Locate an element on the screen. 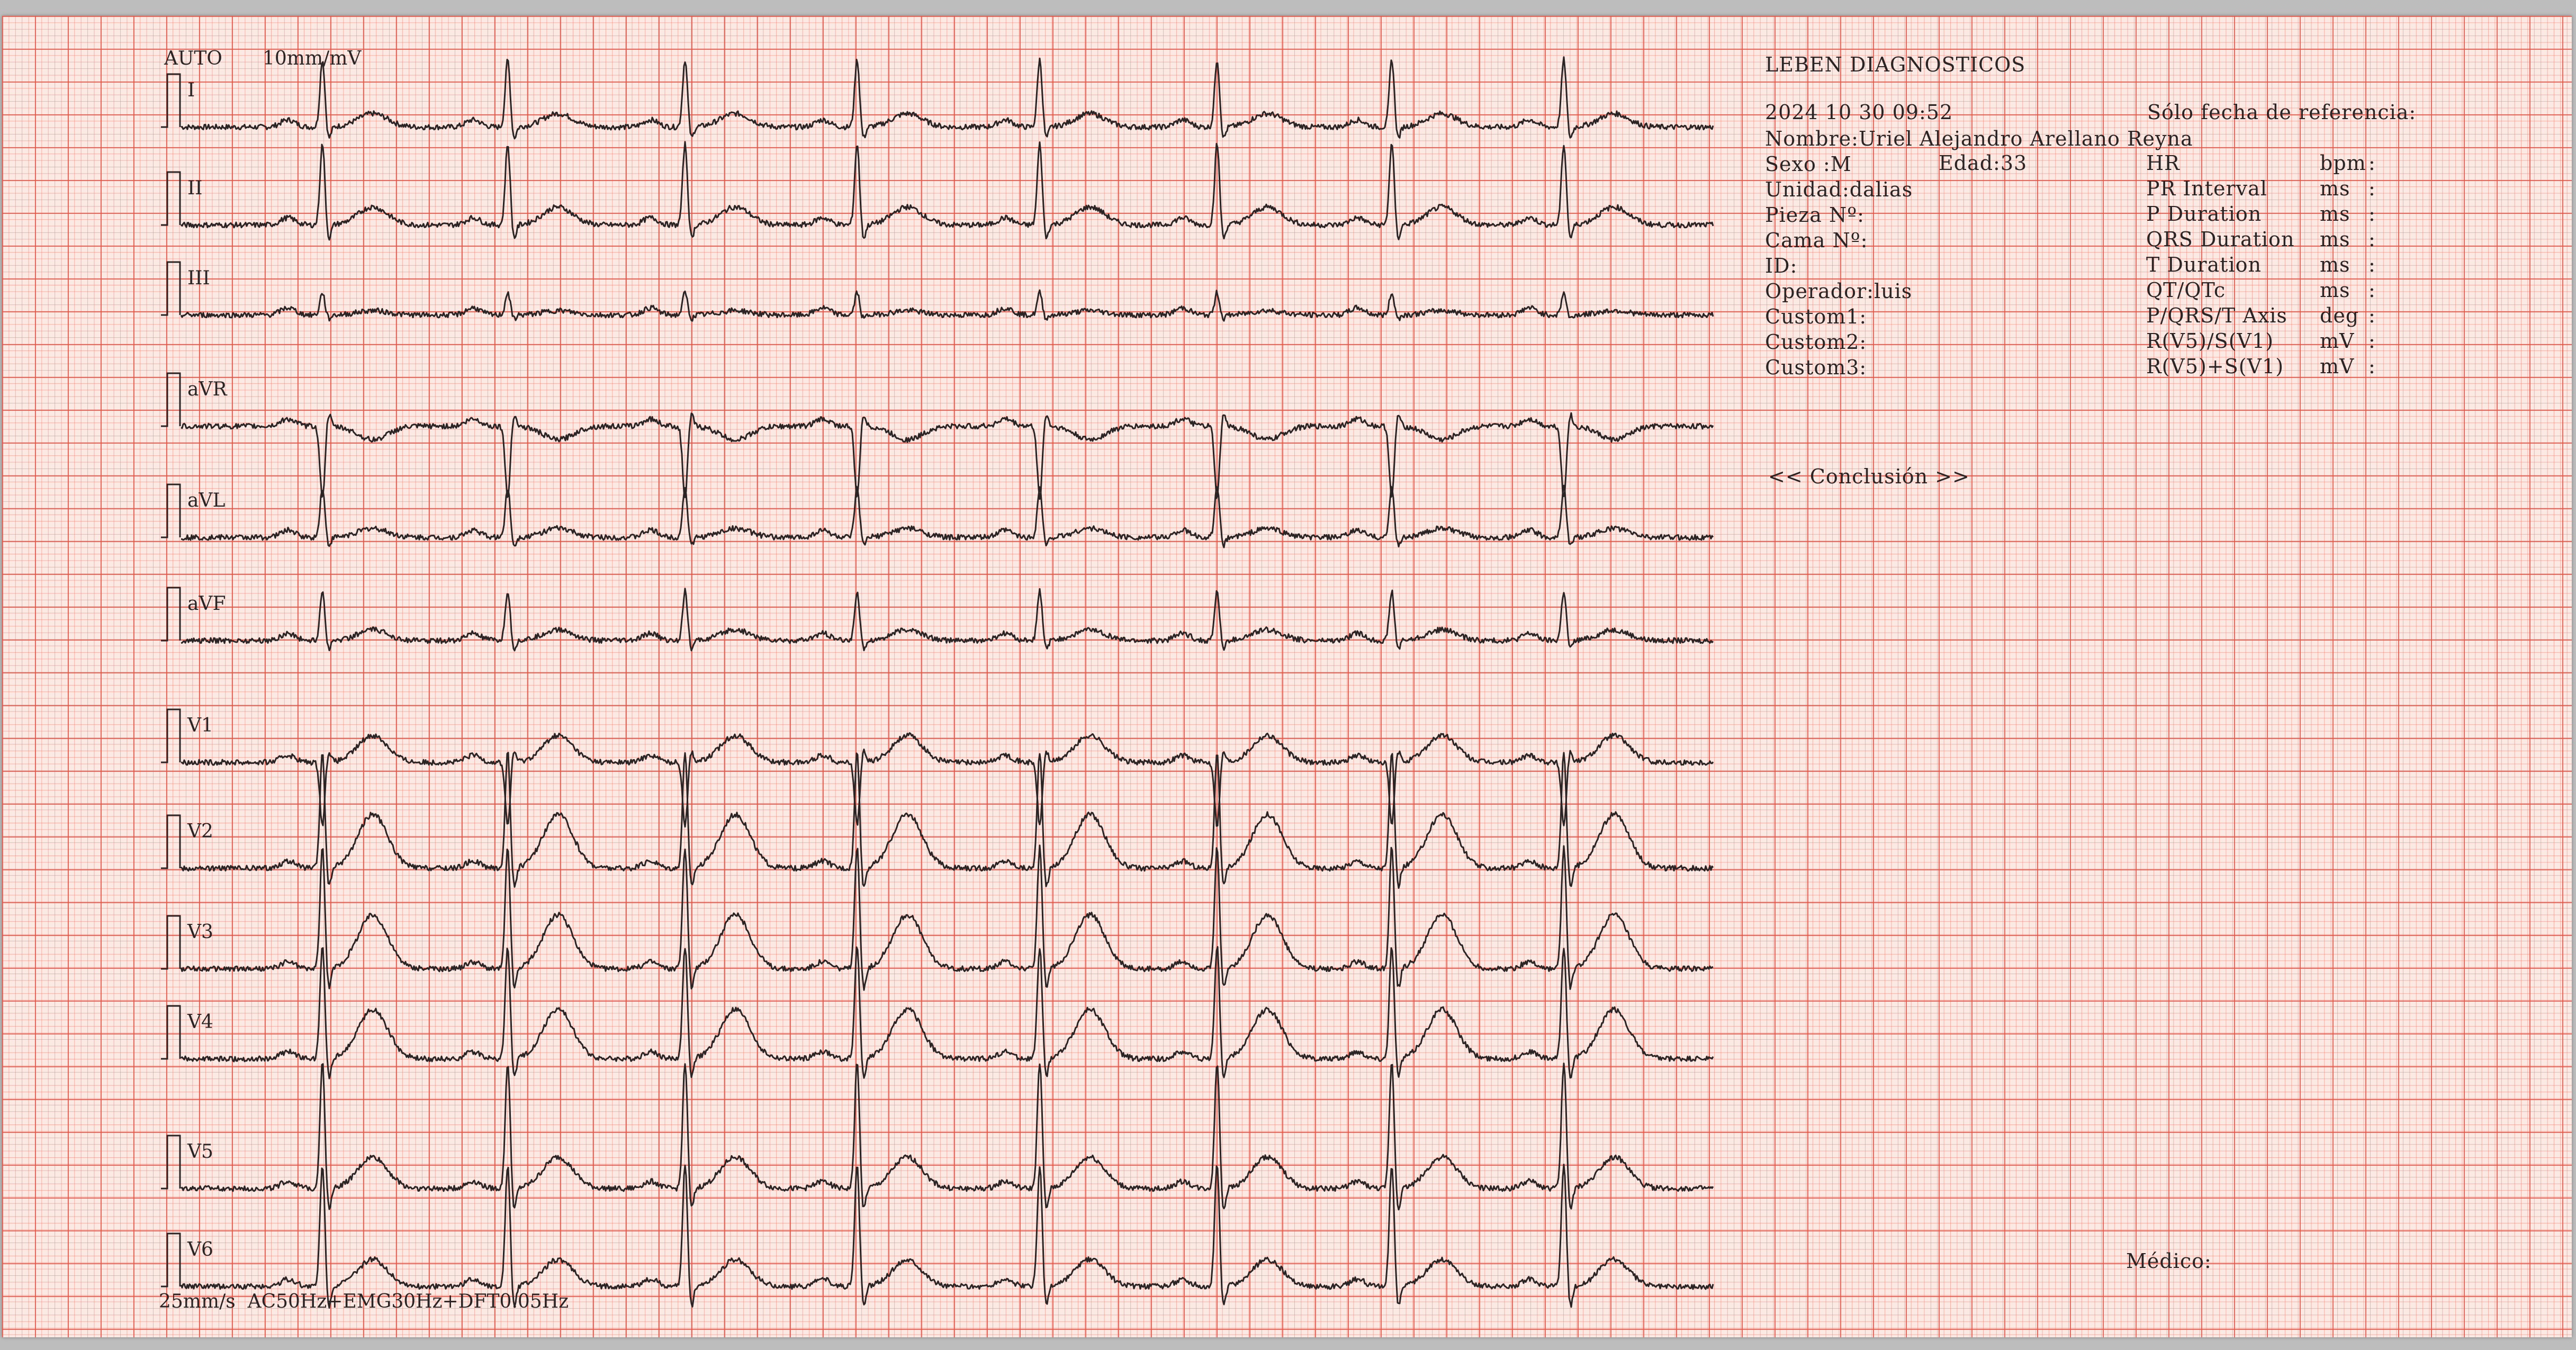 The height and width of the screenshot is (1350, 2576). patient-field: Custom3: is located at coordinates (1816, 367).